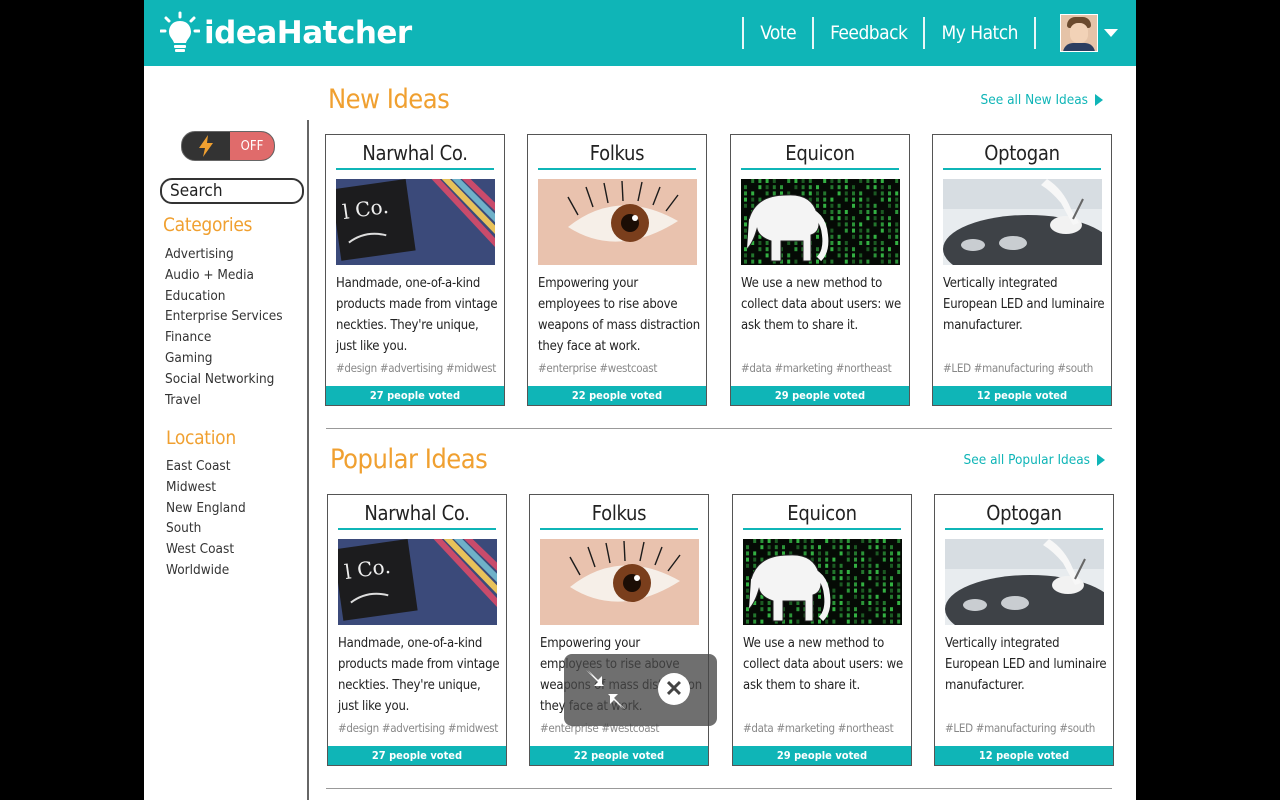  Describe the element at coordinates (308, 33) in the screenshot. I see `brand-name: ideaHatcher` at that location.